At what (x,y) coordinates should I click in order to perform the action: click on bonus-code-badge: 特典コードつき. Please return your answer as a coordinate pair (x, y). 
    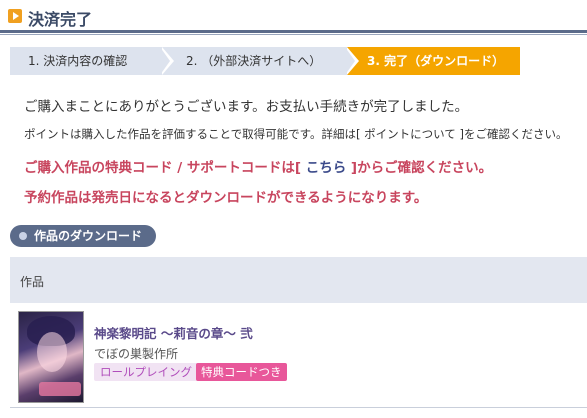
    Looking at the image, I should click on (241, 372).